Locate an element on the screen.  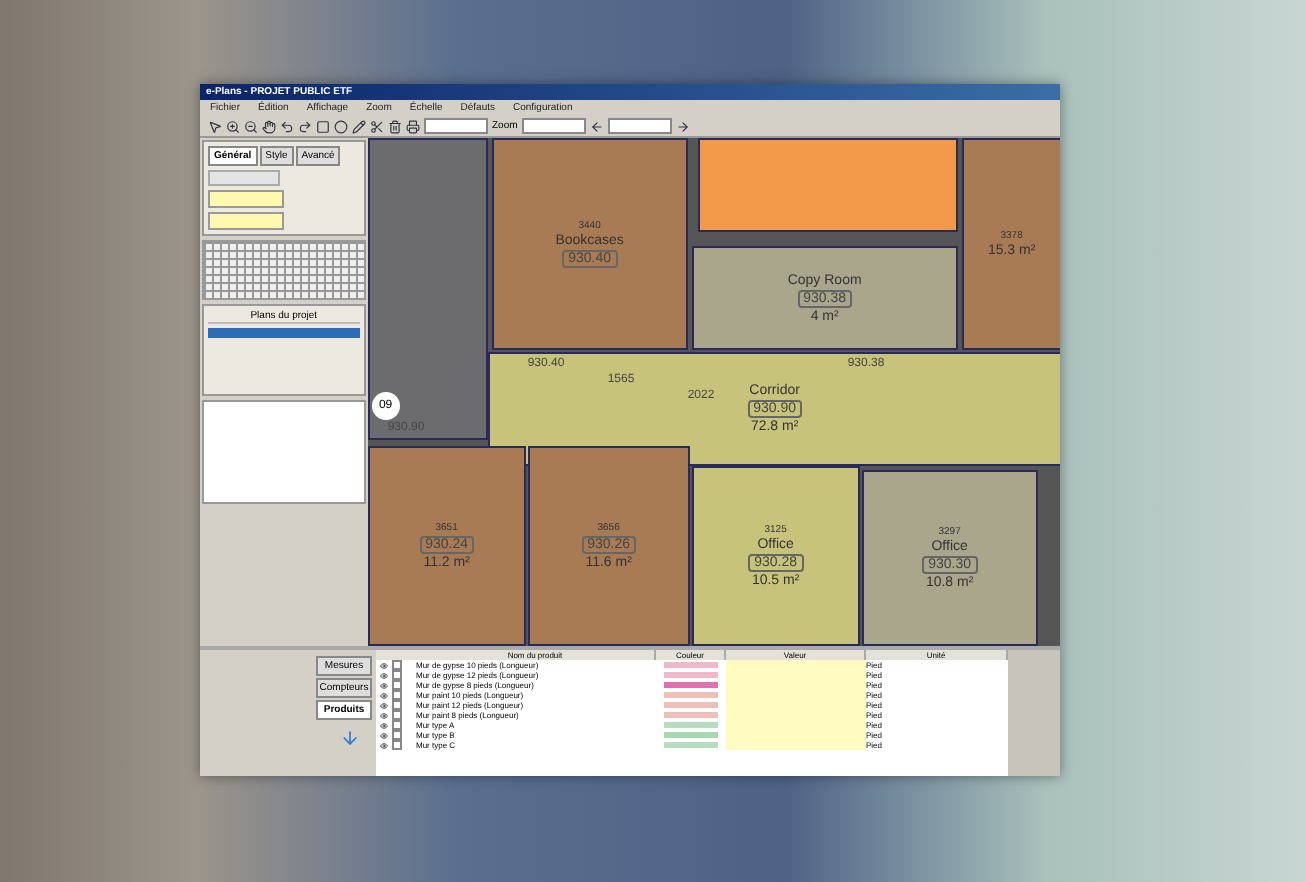
page-field is located at coordinates (639, 126).